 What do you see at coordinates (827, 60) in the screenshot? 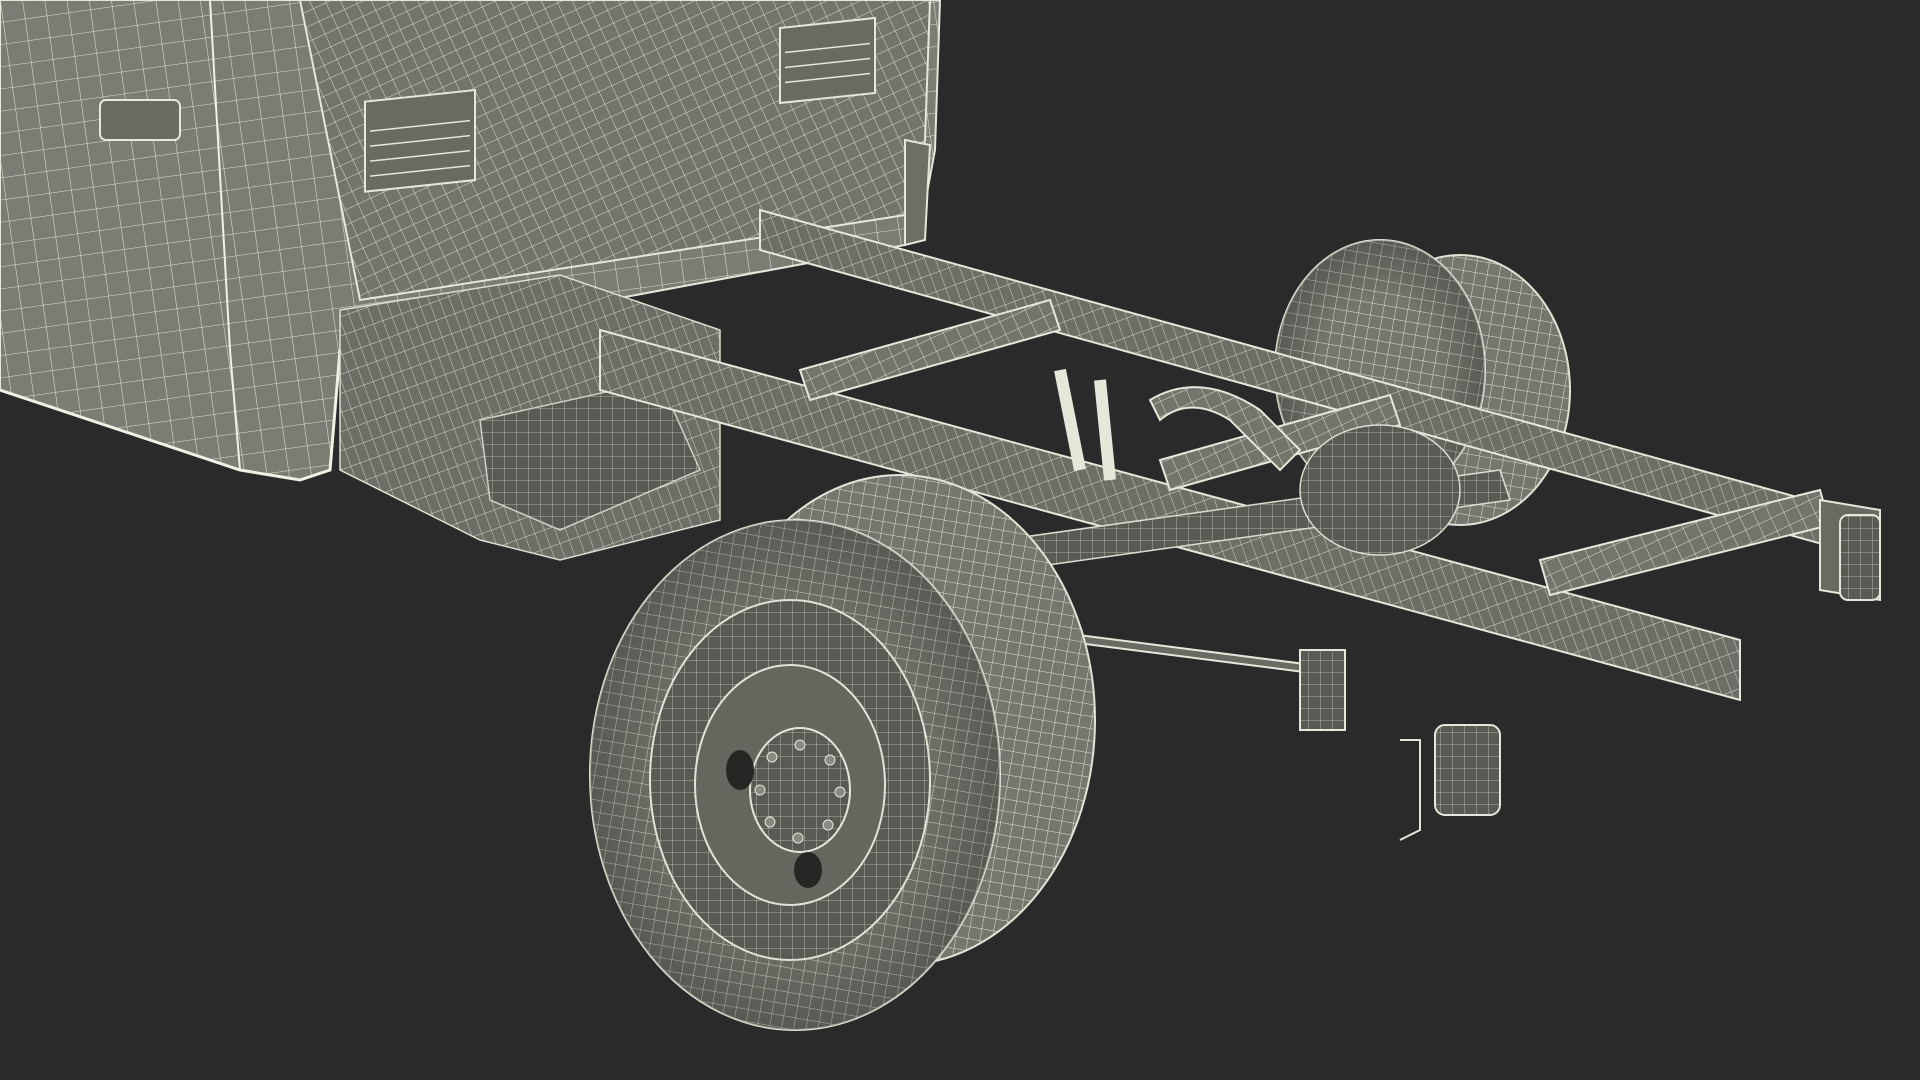
I see `rear-vent-right` at bounding box center [827, 60].